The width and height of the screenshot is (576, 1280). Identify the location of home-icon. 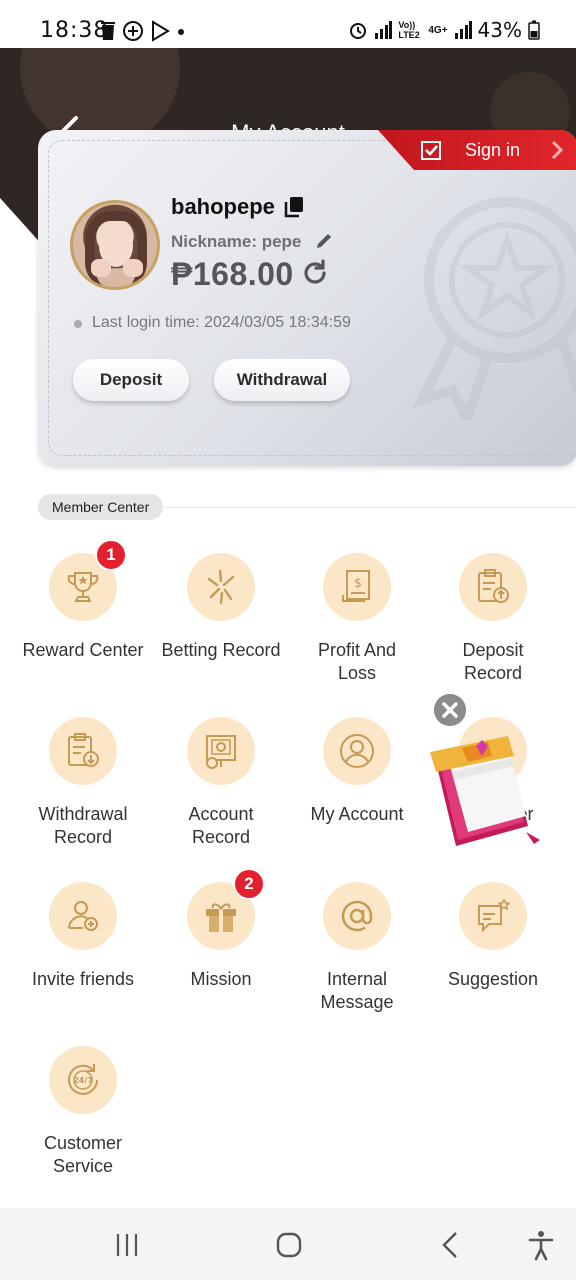
(289, 1245).